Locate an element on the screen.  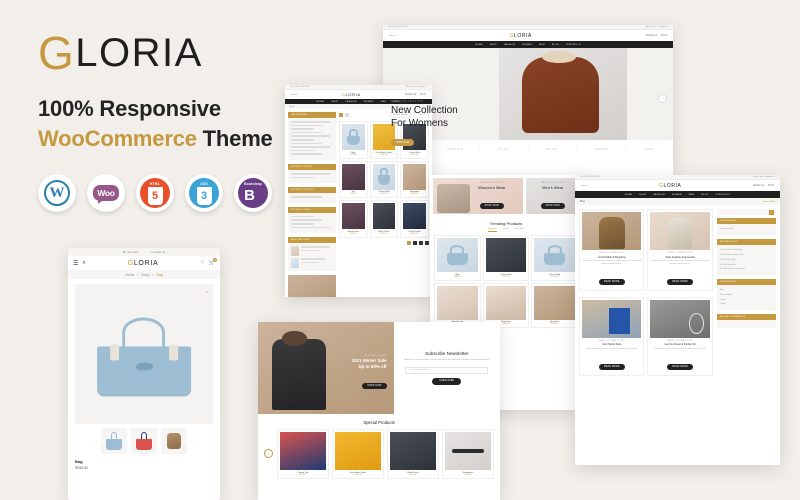
nav-item-blog: BLOG is located at coordinates (555, 45).